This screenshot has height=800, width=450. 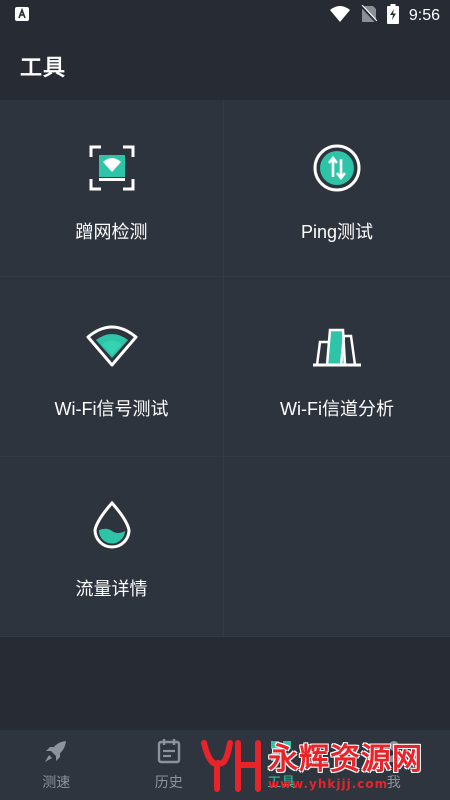 What do you see at coordinates (328, 784) in the screenshot?
I see `watermark-url: www.yhkjjj.com` at bounding box center [328, 784].